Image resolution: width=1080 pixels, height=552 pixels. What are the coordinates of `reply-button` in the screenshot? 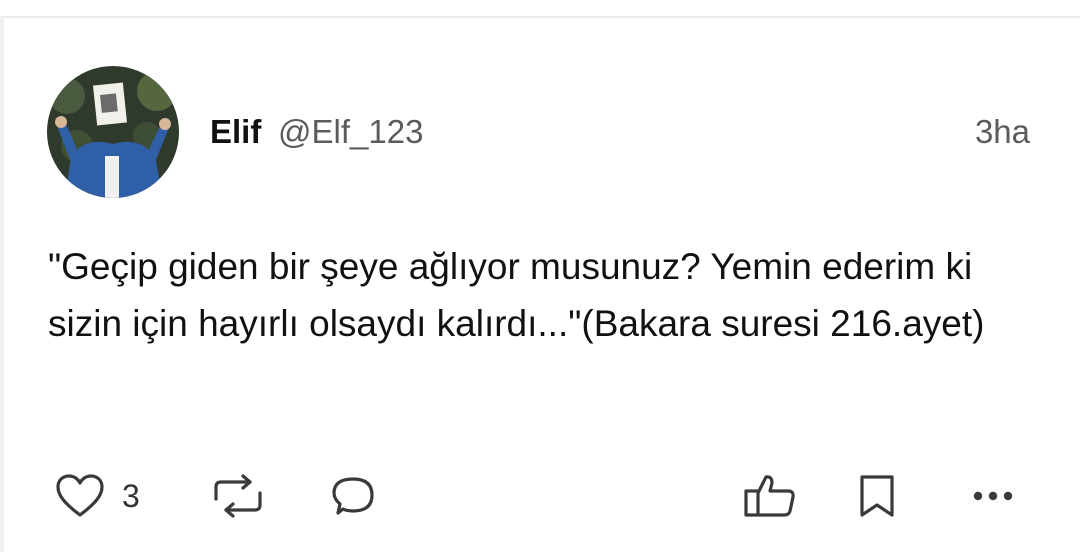 It's located at (353, 496).